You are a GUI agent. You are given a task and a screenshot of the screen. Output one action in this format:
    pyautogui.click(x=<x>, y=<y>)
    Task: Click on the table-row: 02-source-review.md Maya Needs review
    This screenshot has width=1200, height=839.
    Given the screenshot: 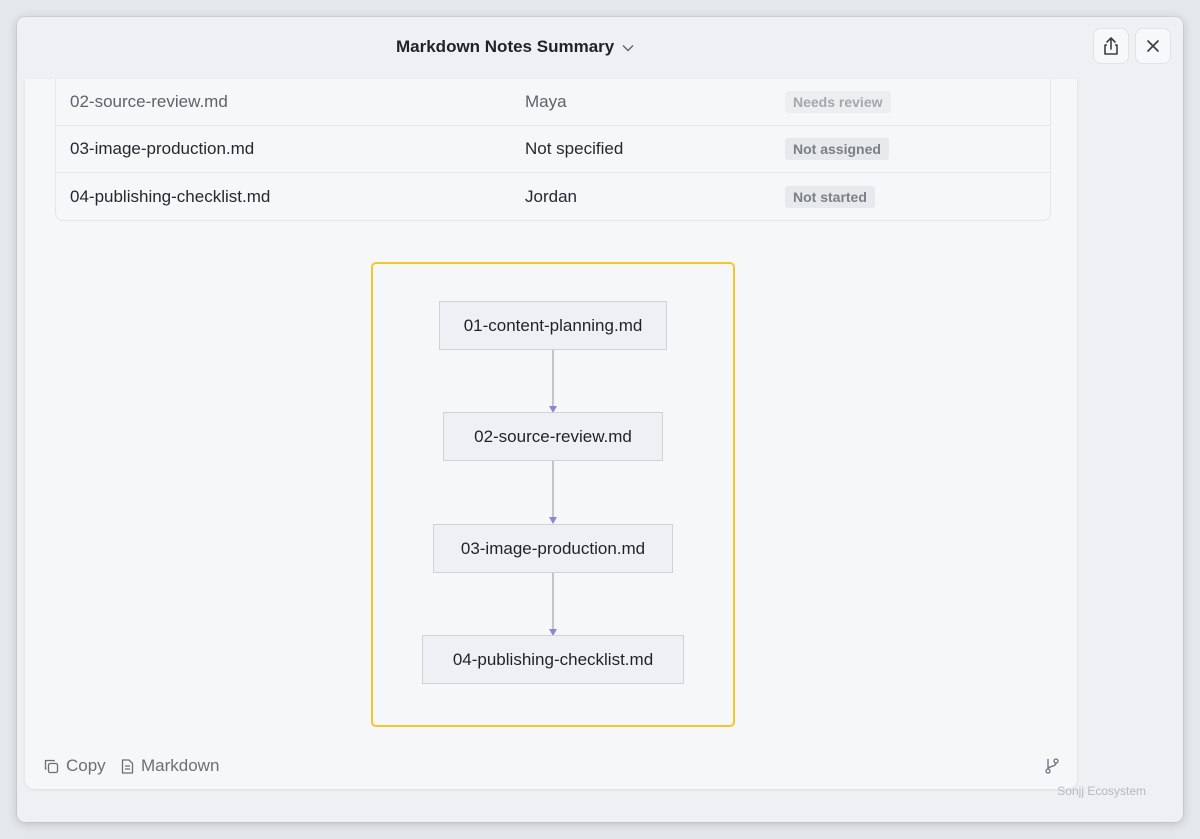 What is the action you would take?
    pyautogui.click(x=553, y=102)
    